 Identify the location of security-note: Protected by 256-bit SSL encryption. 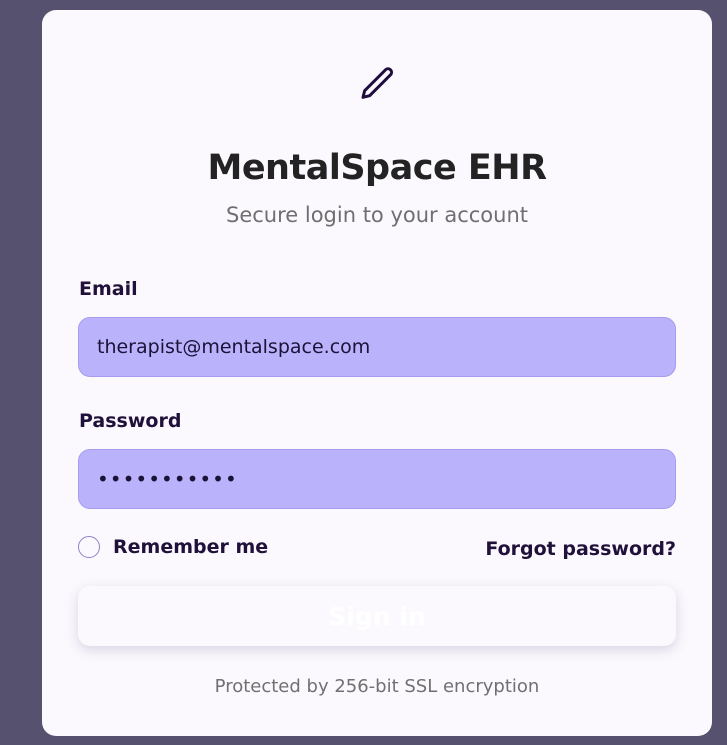
(377, 686).